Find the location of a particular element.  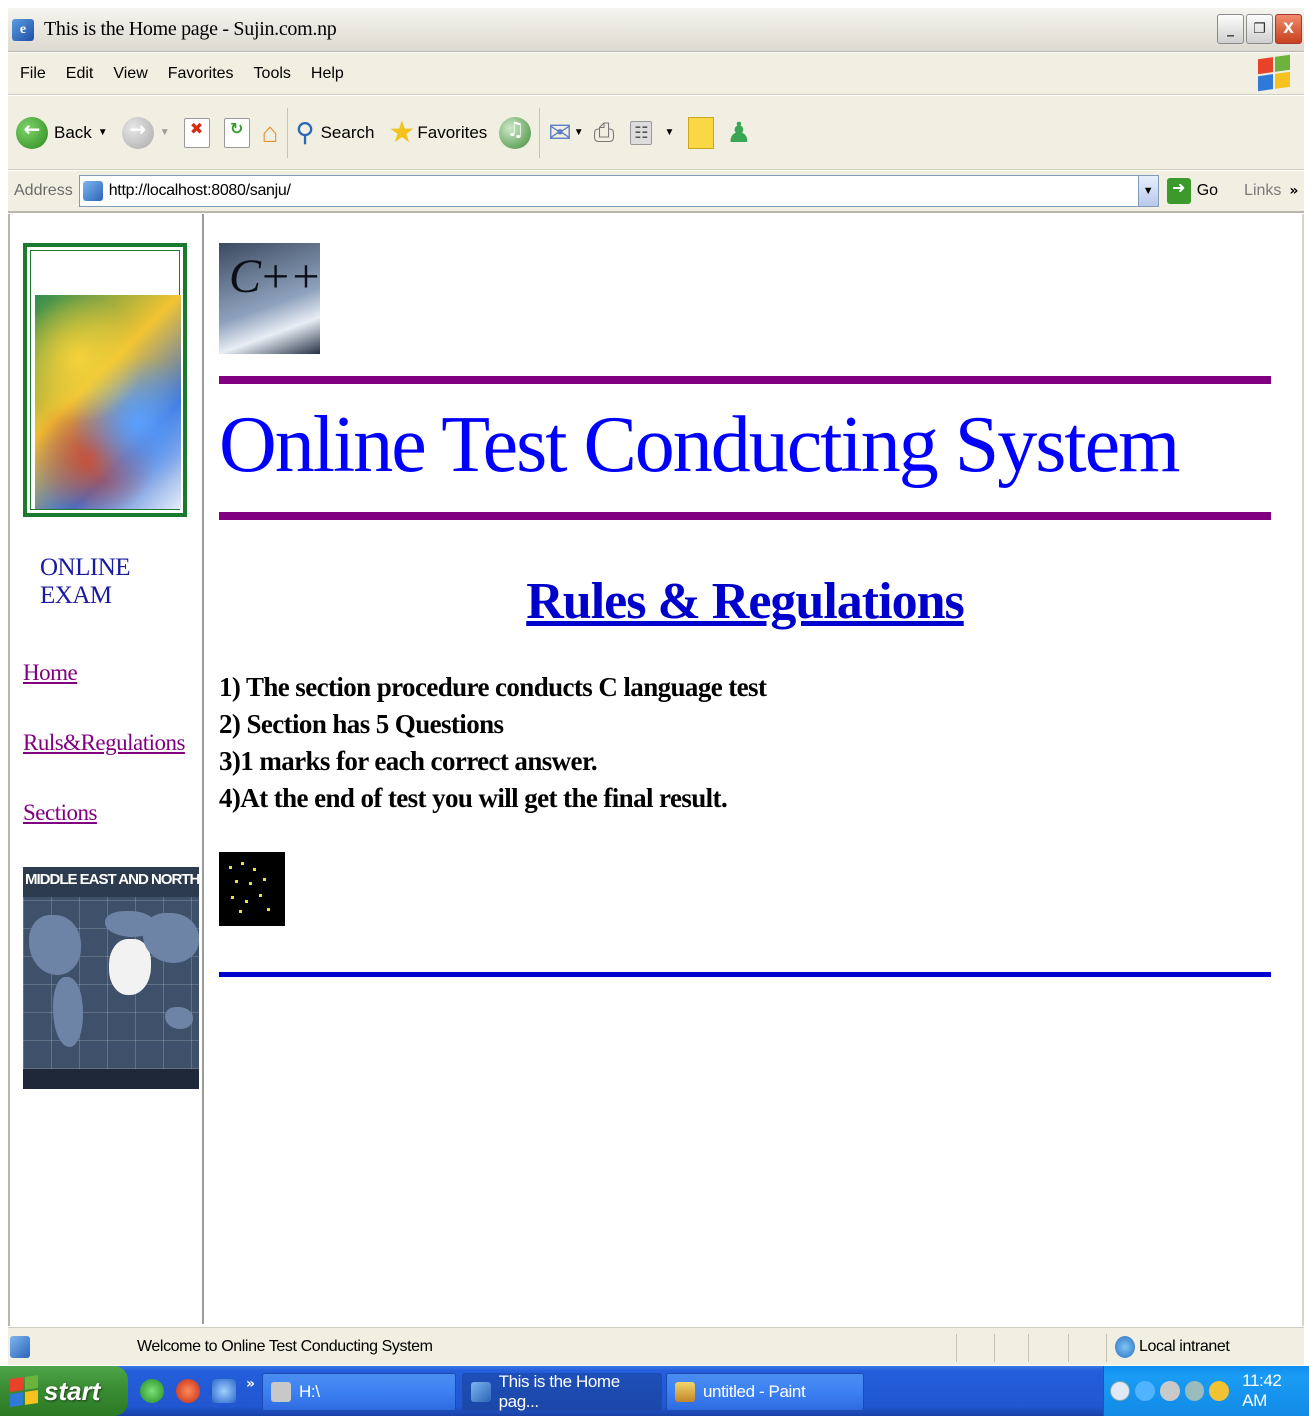

restore-button: ❐ is located at coordinates (1259, 29).